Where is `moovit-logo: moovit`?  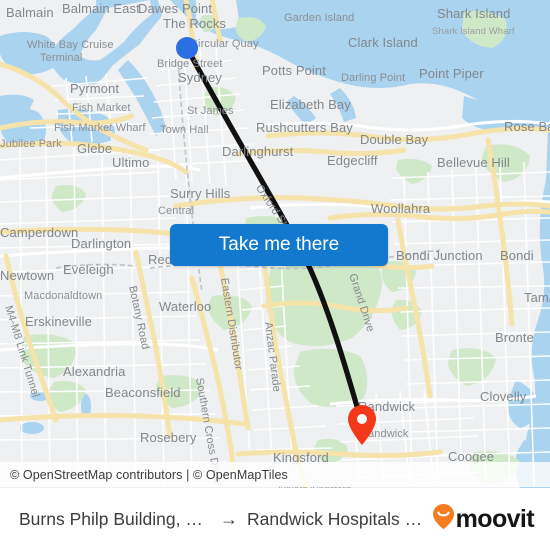
moovit-logo: moovit is located at coordinates (491, 519).